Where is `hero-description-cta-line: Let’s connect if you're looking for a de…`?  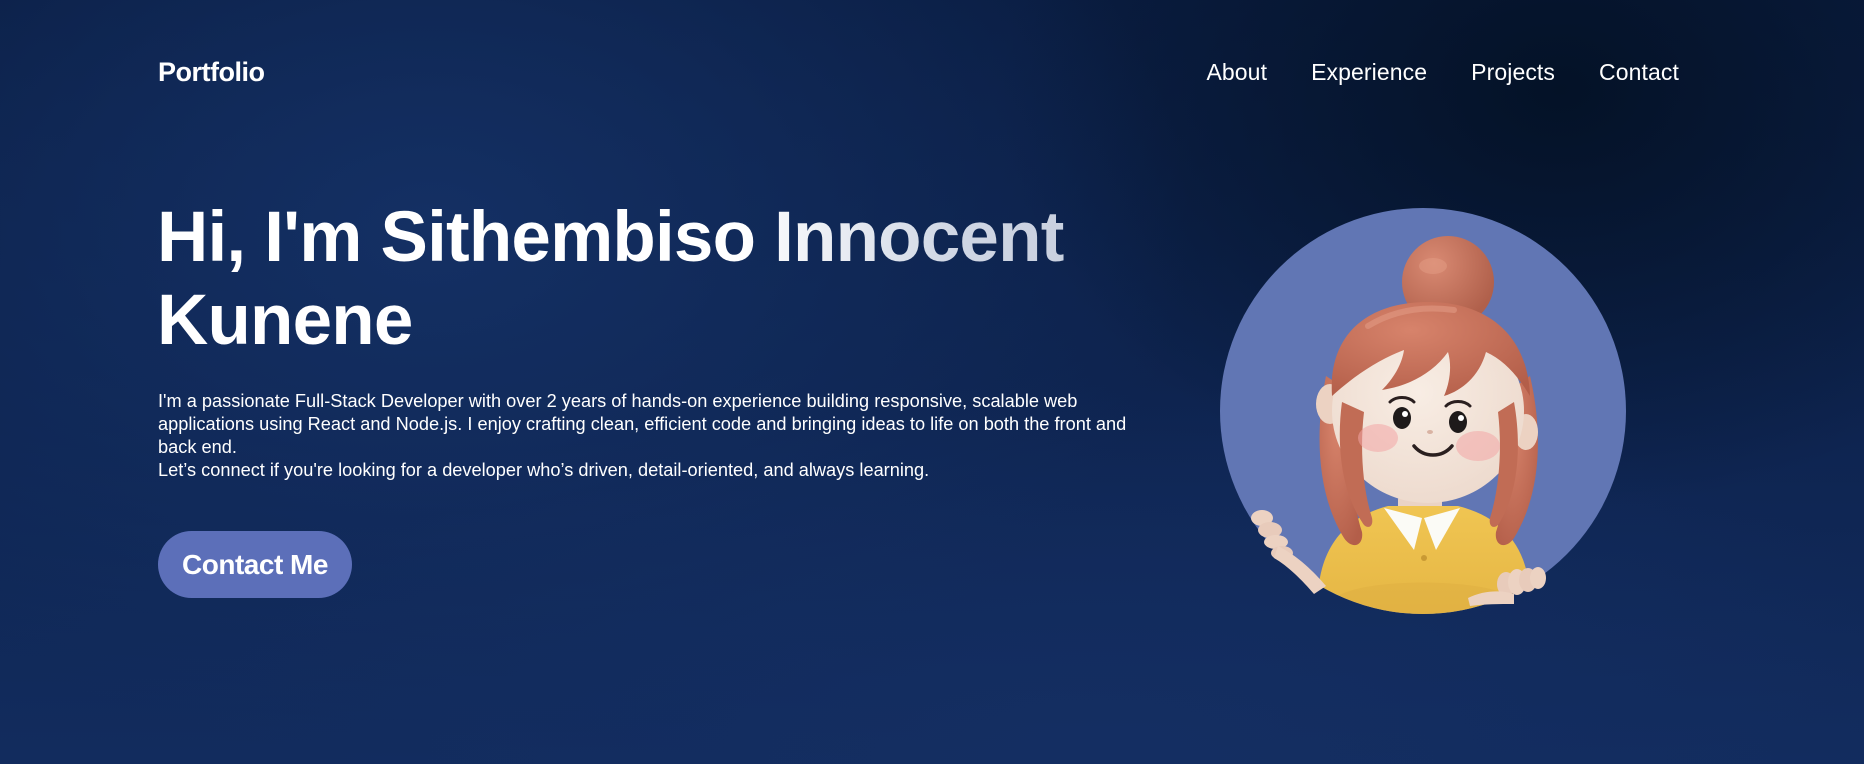
hero-description-cta-line: Let’s connect if you're looking for a de… is located at coordinates (544, 470).